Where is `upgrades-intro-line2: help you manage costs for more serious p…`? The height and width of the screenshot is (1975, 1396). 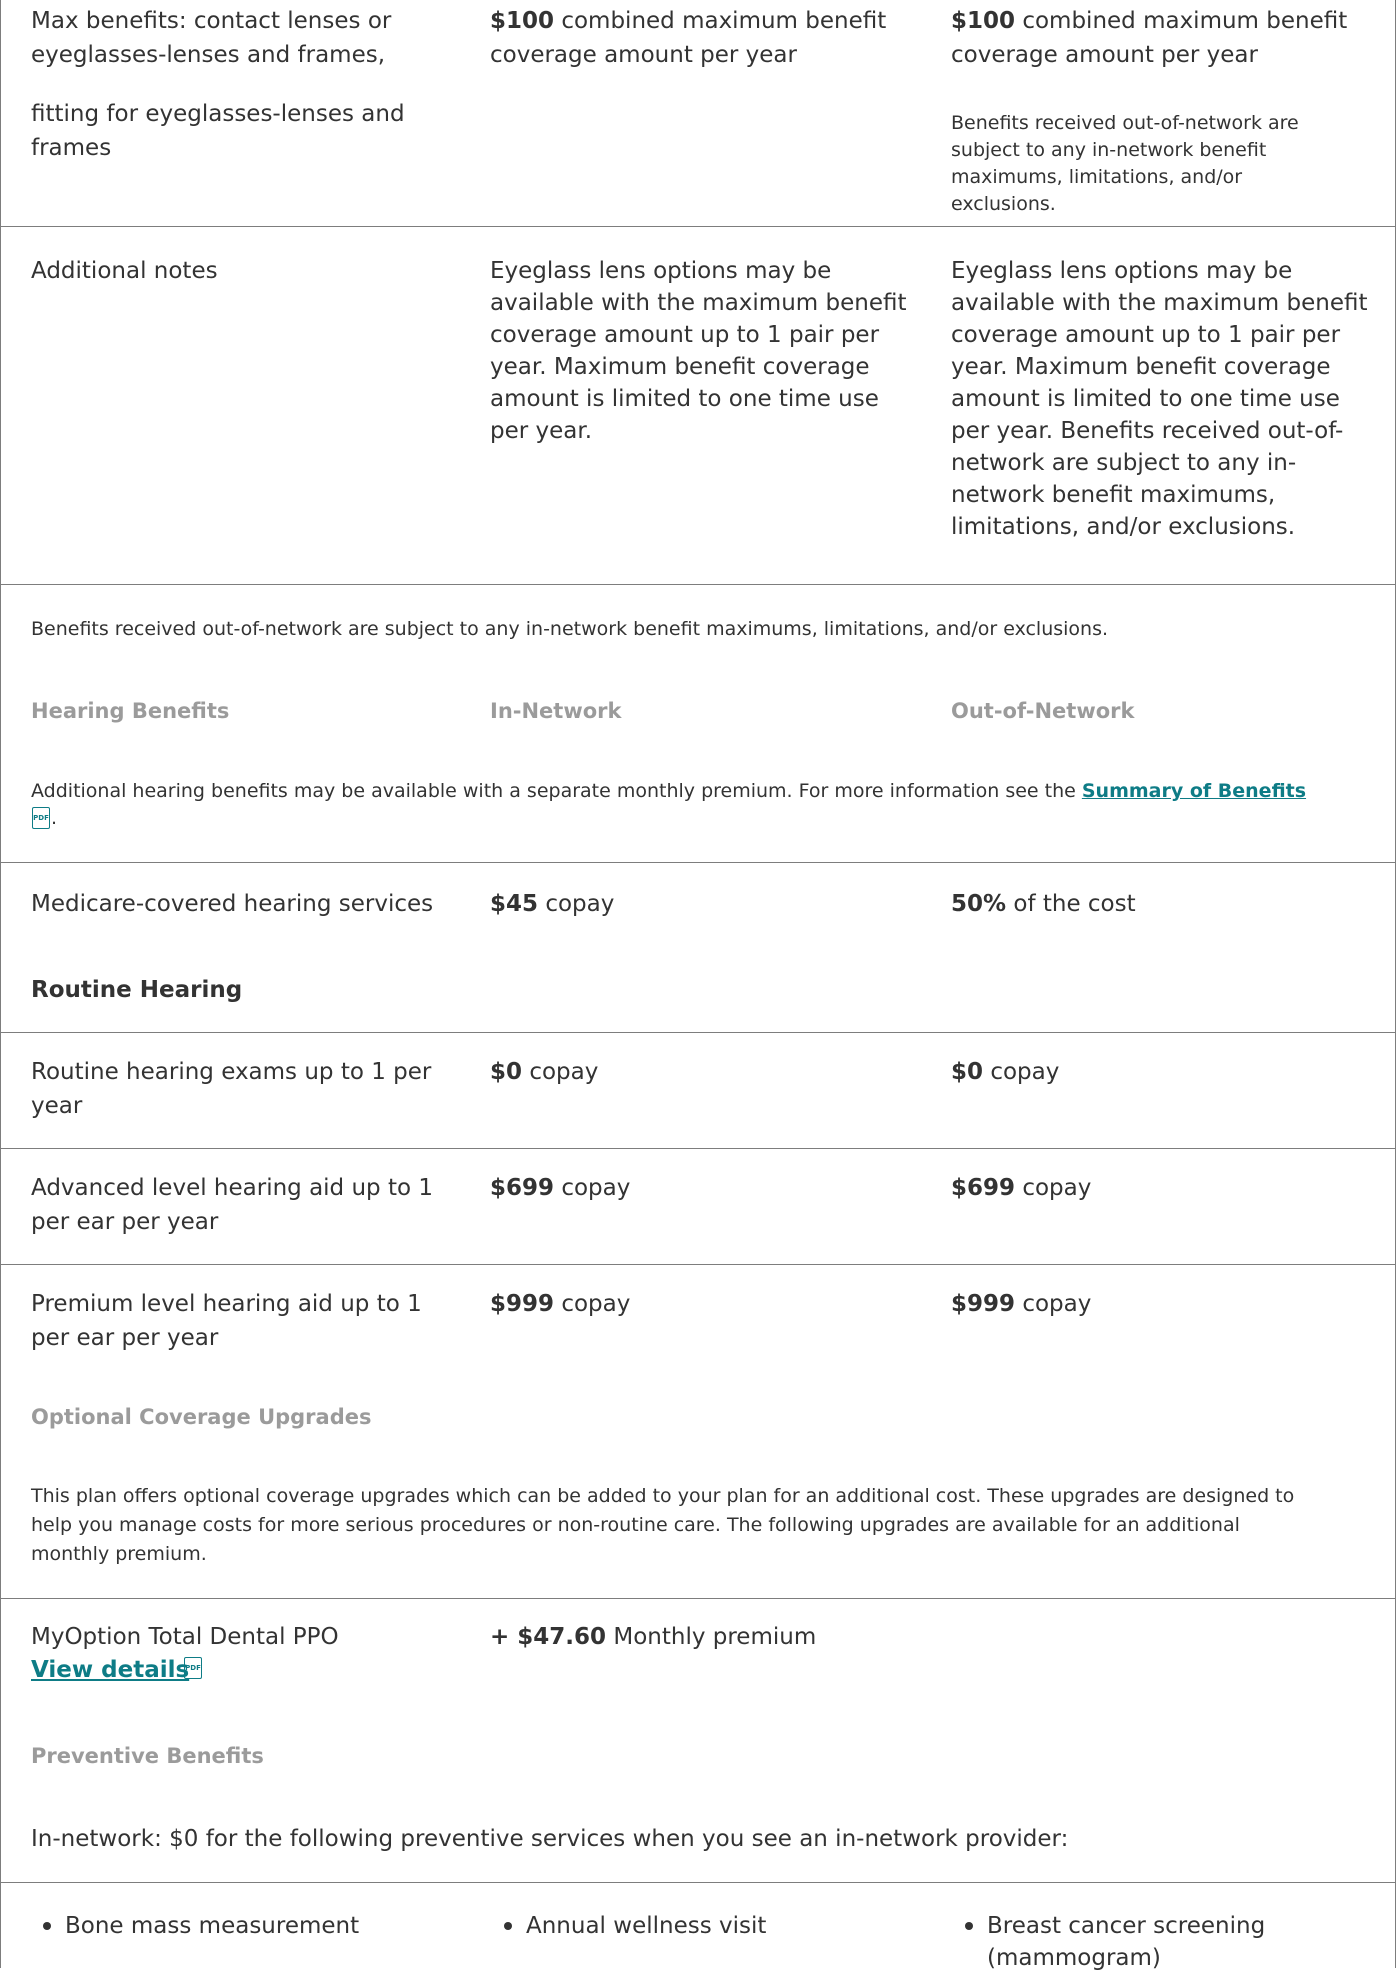
upgrades-intro-line2: help you manage costs for more serious p… is located at coordinates (635, 1525).